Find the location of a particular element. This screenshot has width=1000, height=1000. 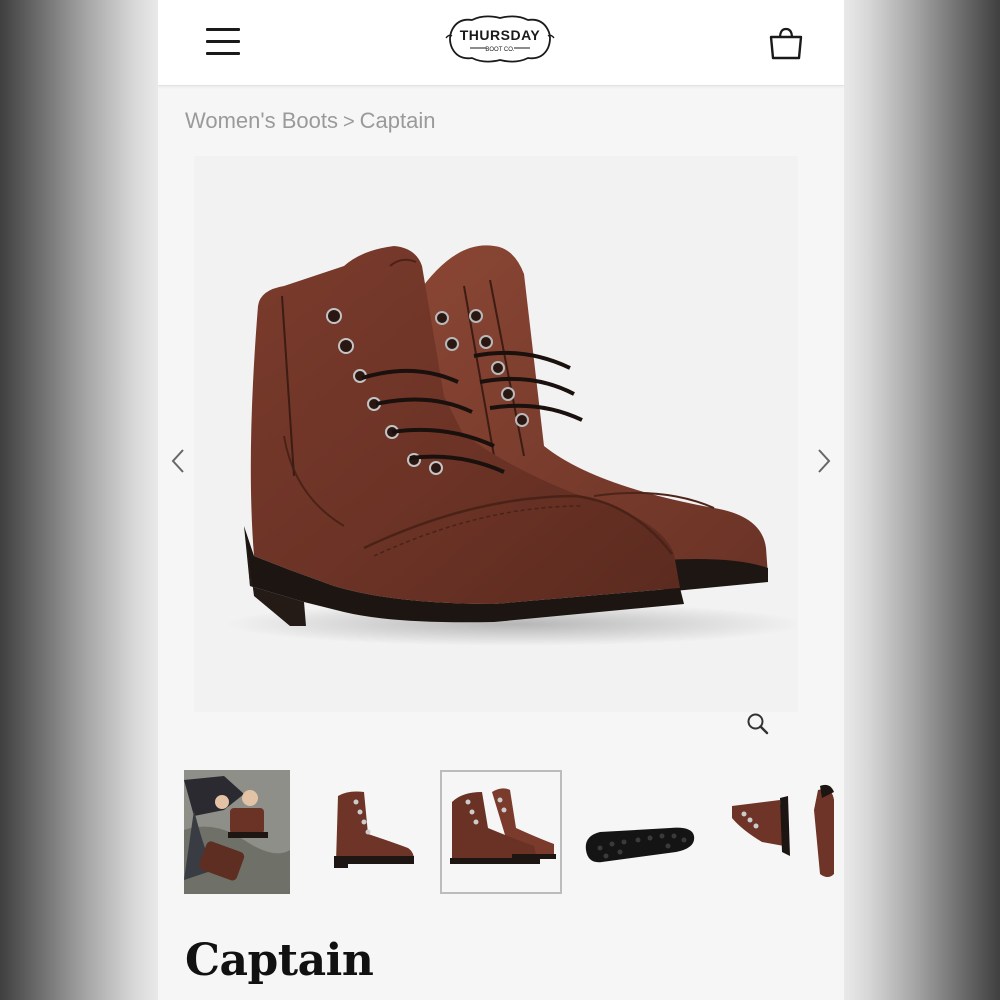

thumbnail-side-view is located at coordinates (361, 832).